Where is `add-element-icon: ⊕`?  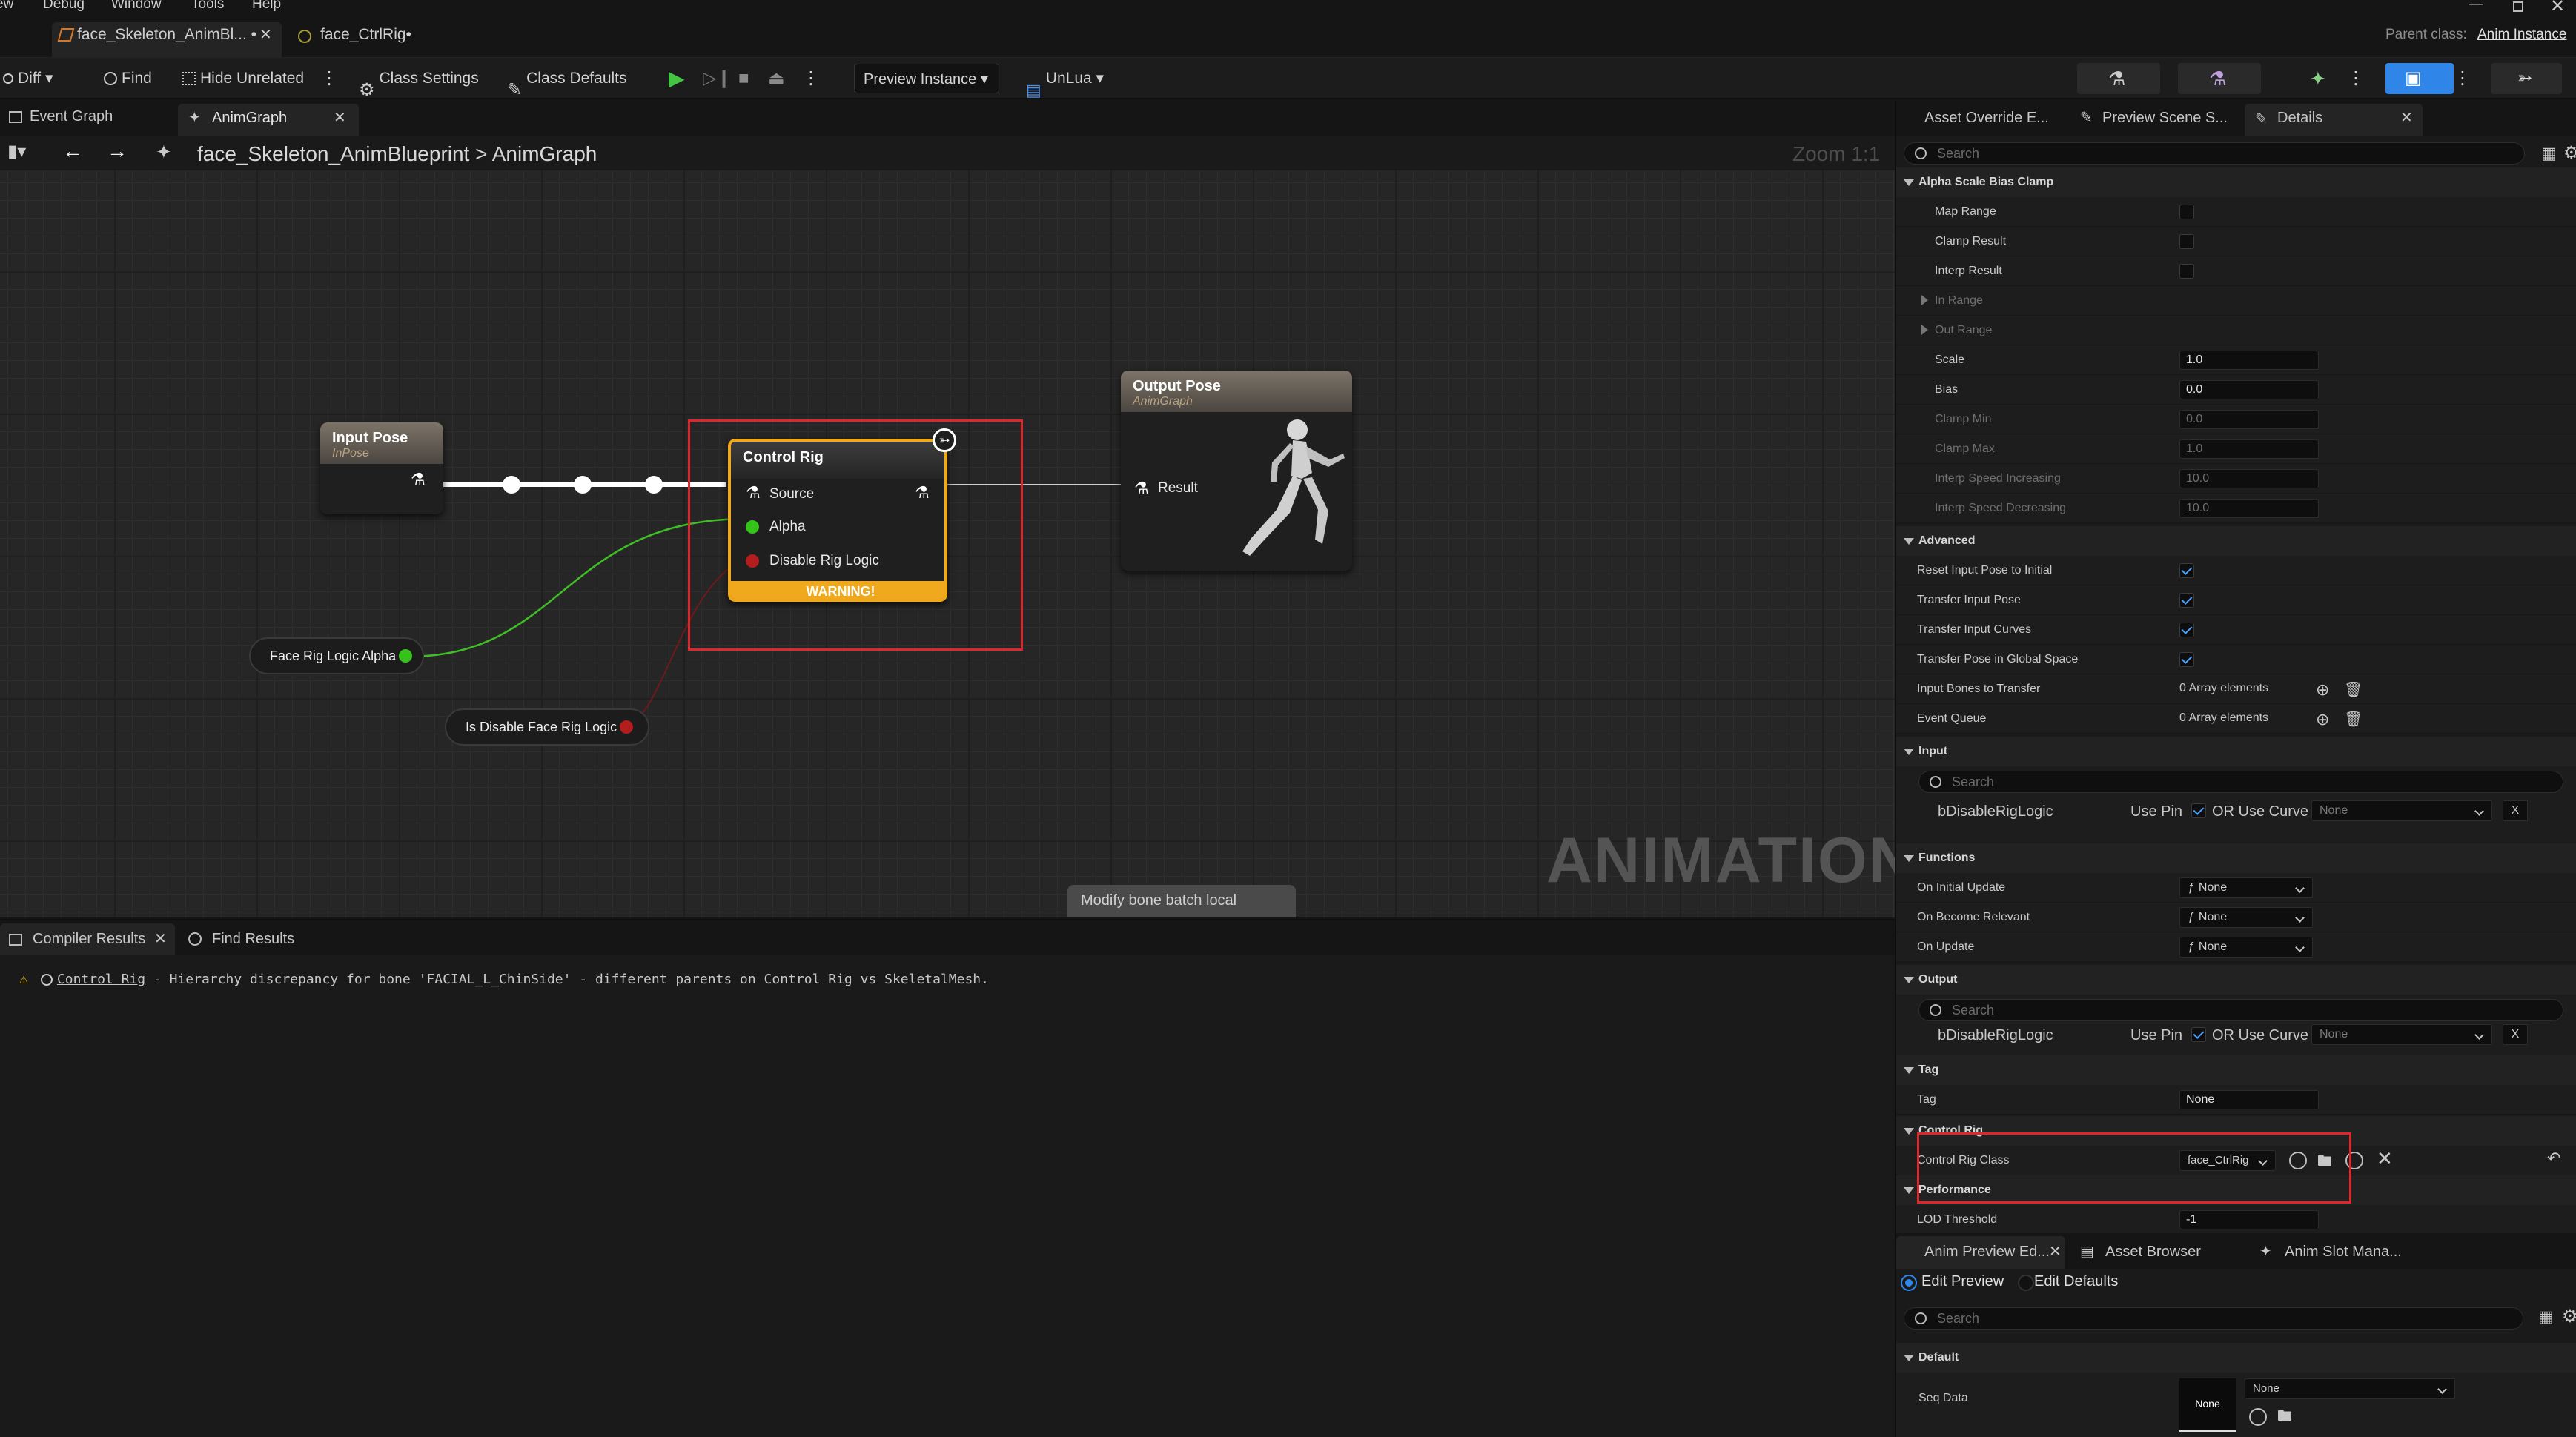
add-element-icon: ⊕ is located at coordinates (2322, 690).